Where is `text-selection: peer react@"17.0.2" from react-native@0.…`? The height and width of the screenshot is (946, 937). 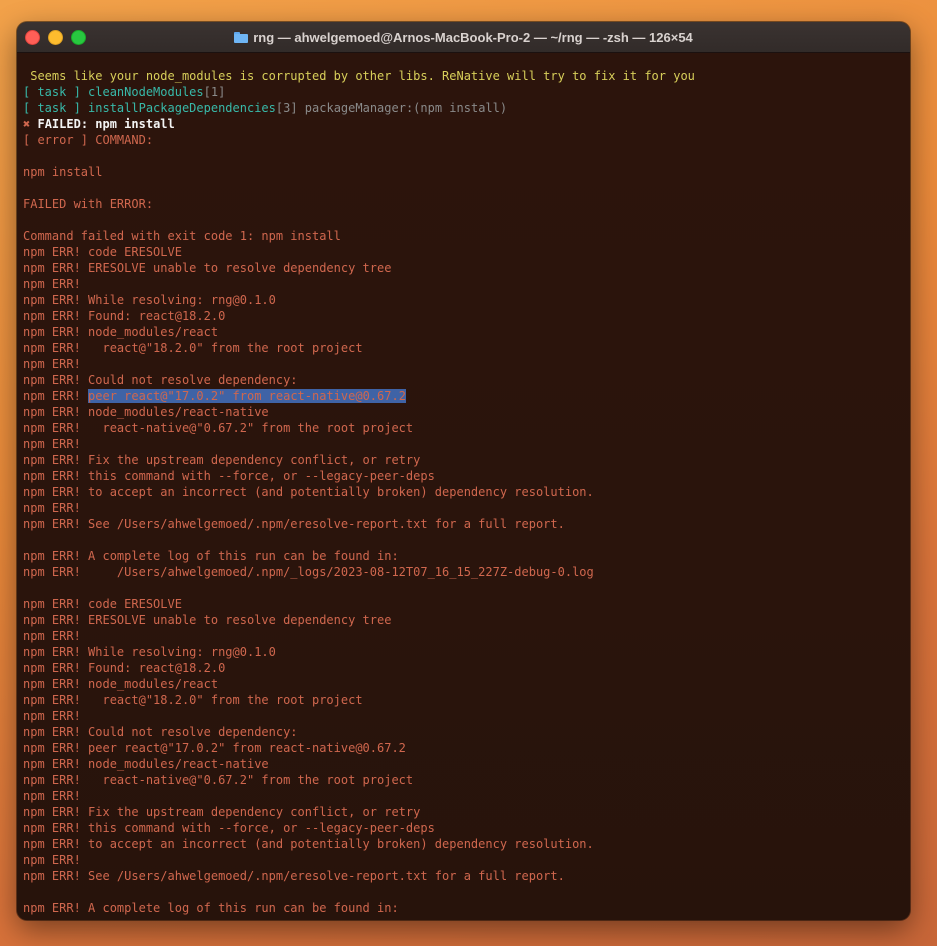
text-selection: peer react@"17.0.2" from react-native@0.… is located at coordinates (247, 396).